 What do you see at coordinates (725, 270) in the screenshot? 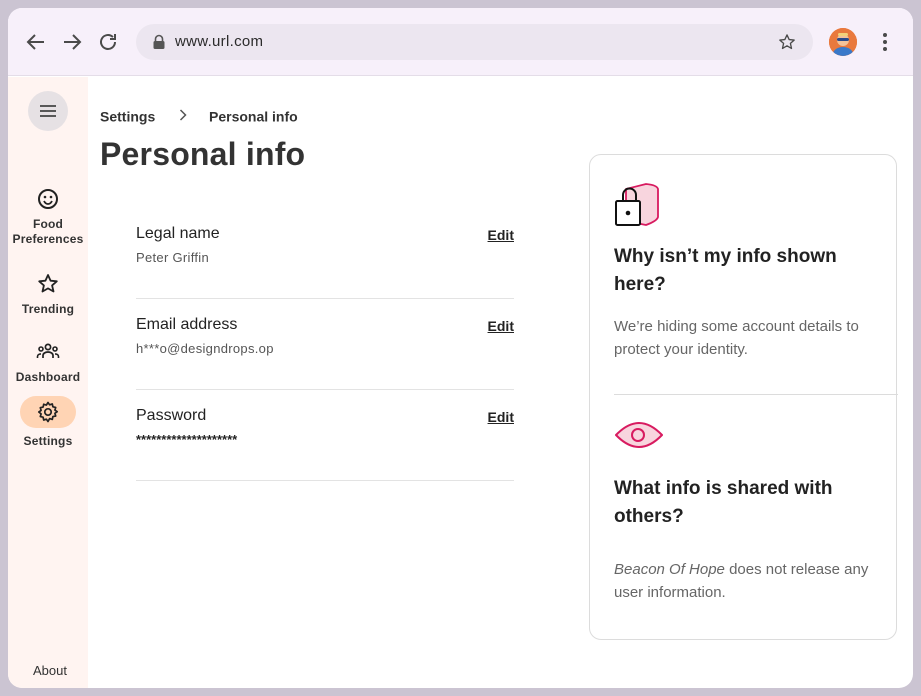
I see `card-heading-why-hidden: Why isn’t my info shown here?` at bounding box center [725, 270].